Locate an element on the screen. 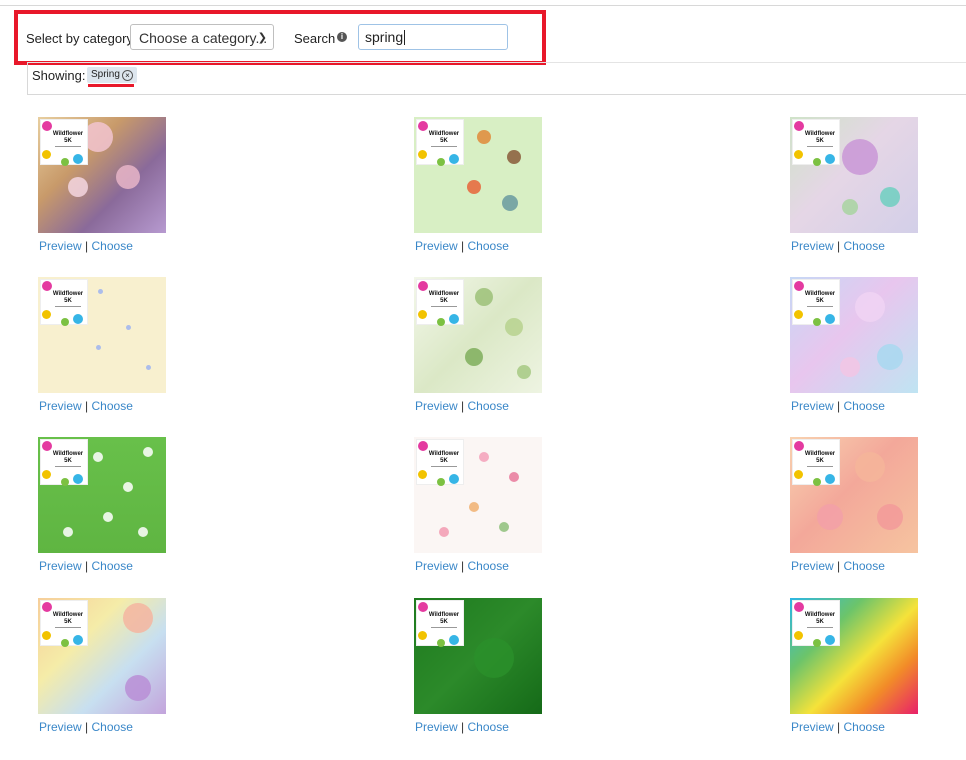 The image size is (966, 760). filter-tag-spring: Spring × is located at coordinates (112, 75).